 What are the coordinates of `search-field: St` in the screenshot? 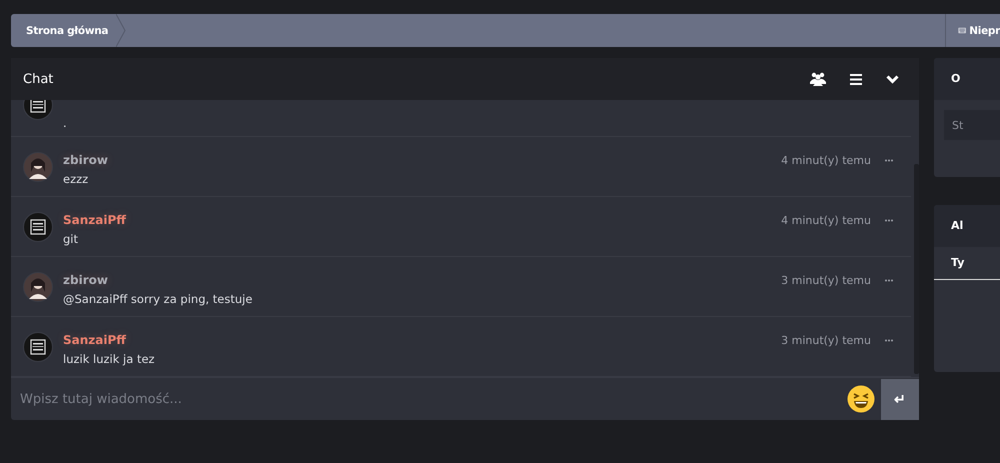 It's located at (972, 125).